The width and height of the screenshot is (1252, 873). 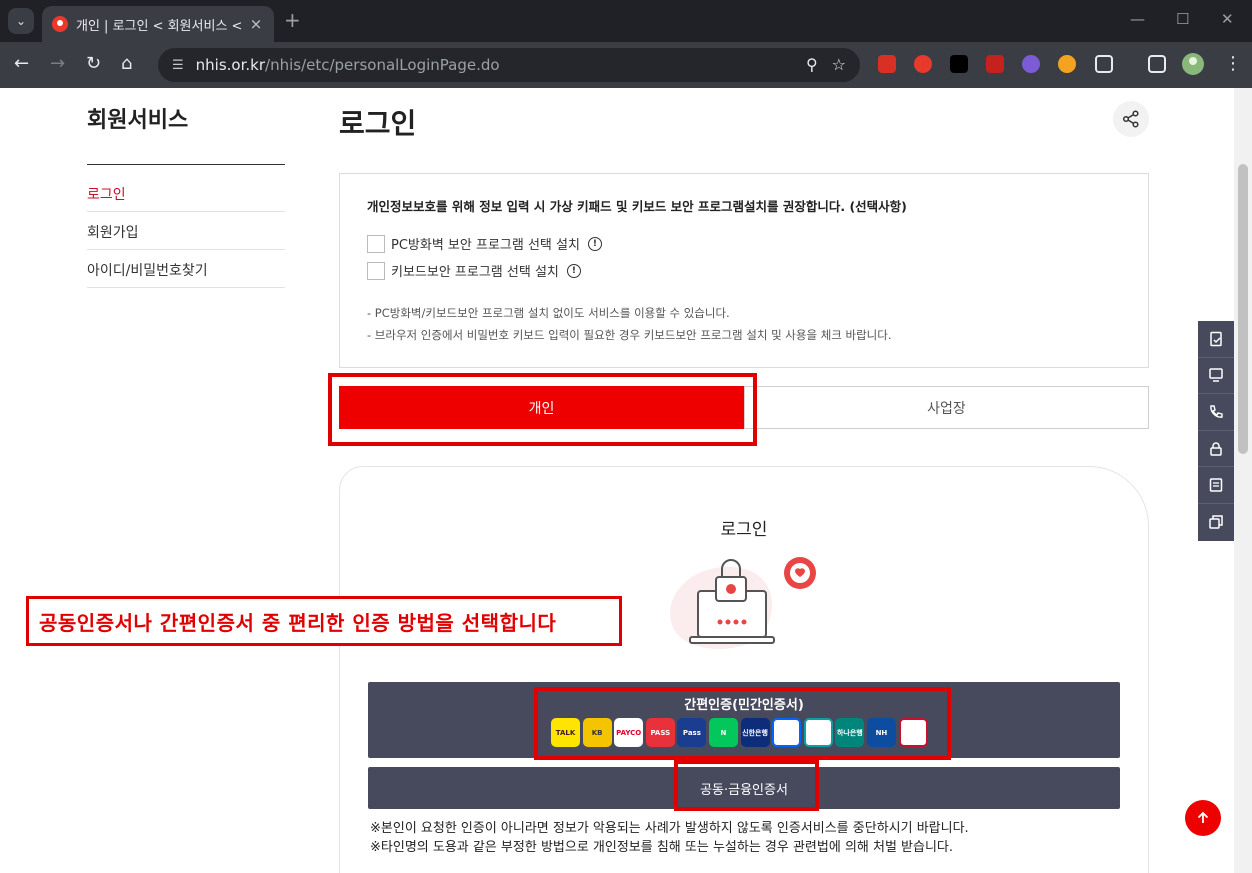 I want to click on firewall-info-icon: !, so click(x=594, y=243).